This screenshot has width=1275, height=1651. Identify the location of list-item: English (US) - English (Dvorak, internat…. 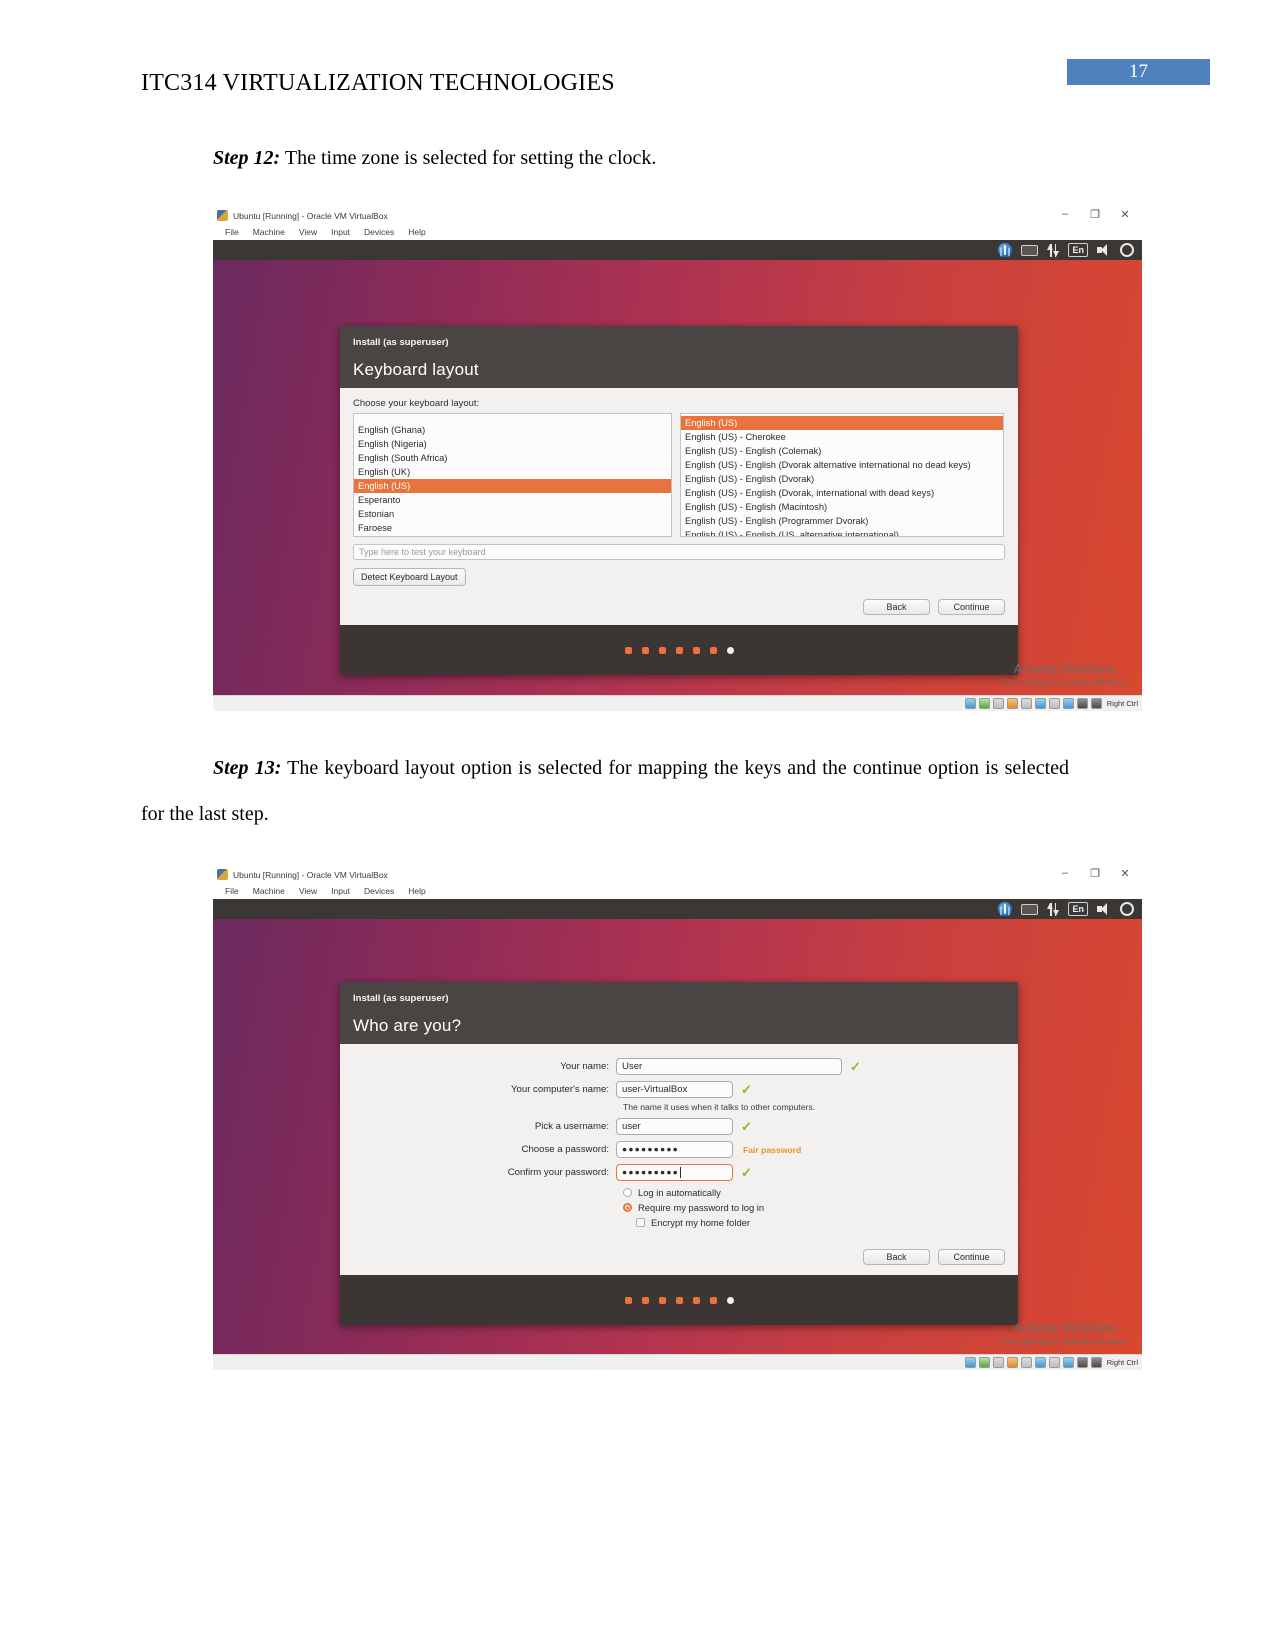
(842, 493).